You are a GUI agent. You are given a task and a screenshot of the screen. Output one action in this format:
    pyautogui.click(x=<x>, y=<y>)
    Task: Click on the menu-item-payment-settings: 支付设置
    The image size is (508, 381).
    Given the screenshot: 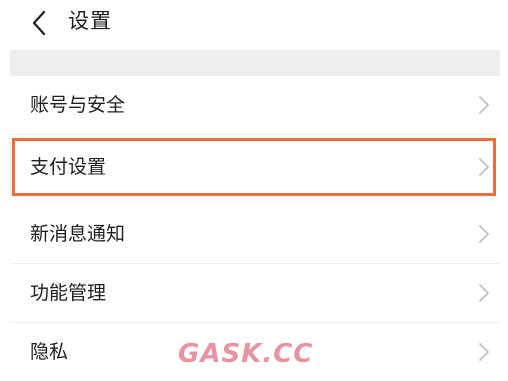 What is the action you would take?
    pyautogui.click(x=255, y=167)
    